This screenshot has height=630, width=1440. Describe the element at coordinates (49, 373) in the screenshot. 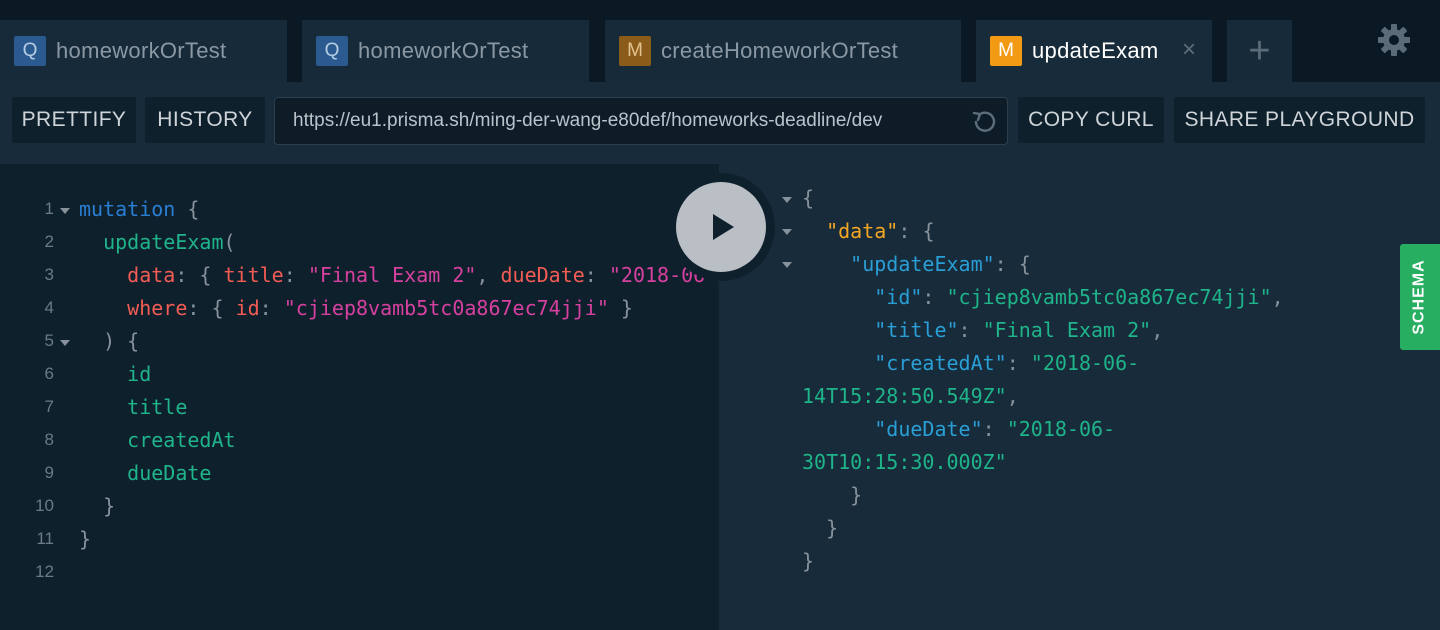

I see `line-number: 6` at that location.